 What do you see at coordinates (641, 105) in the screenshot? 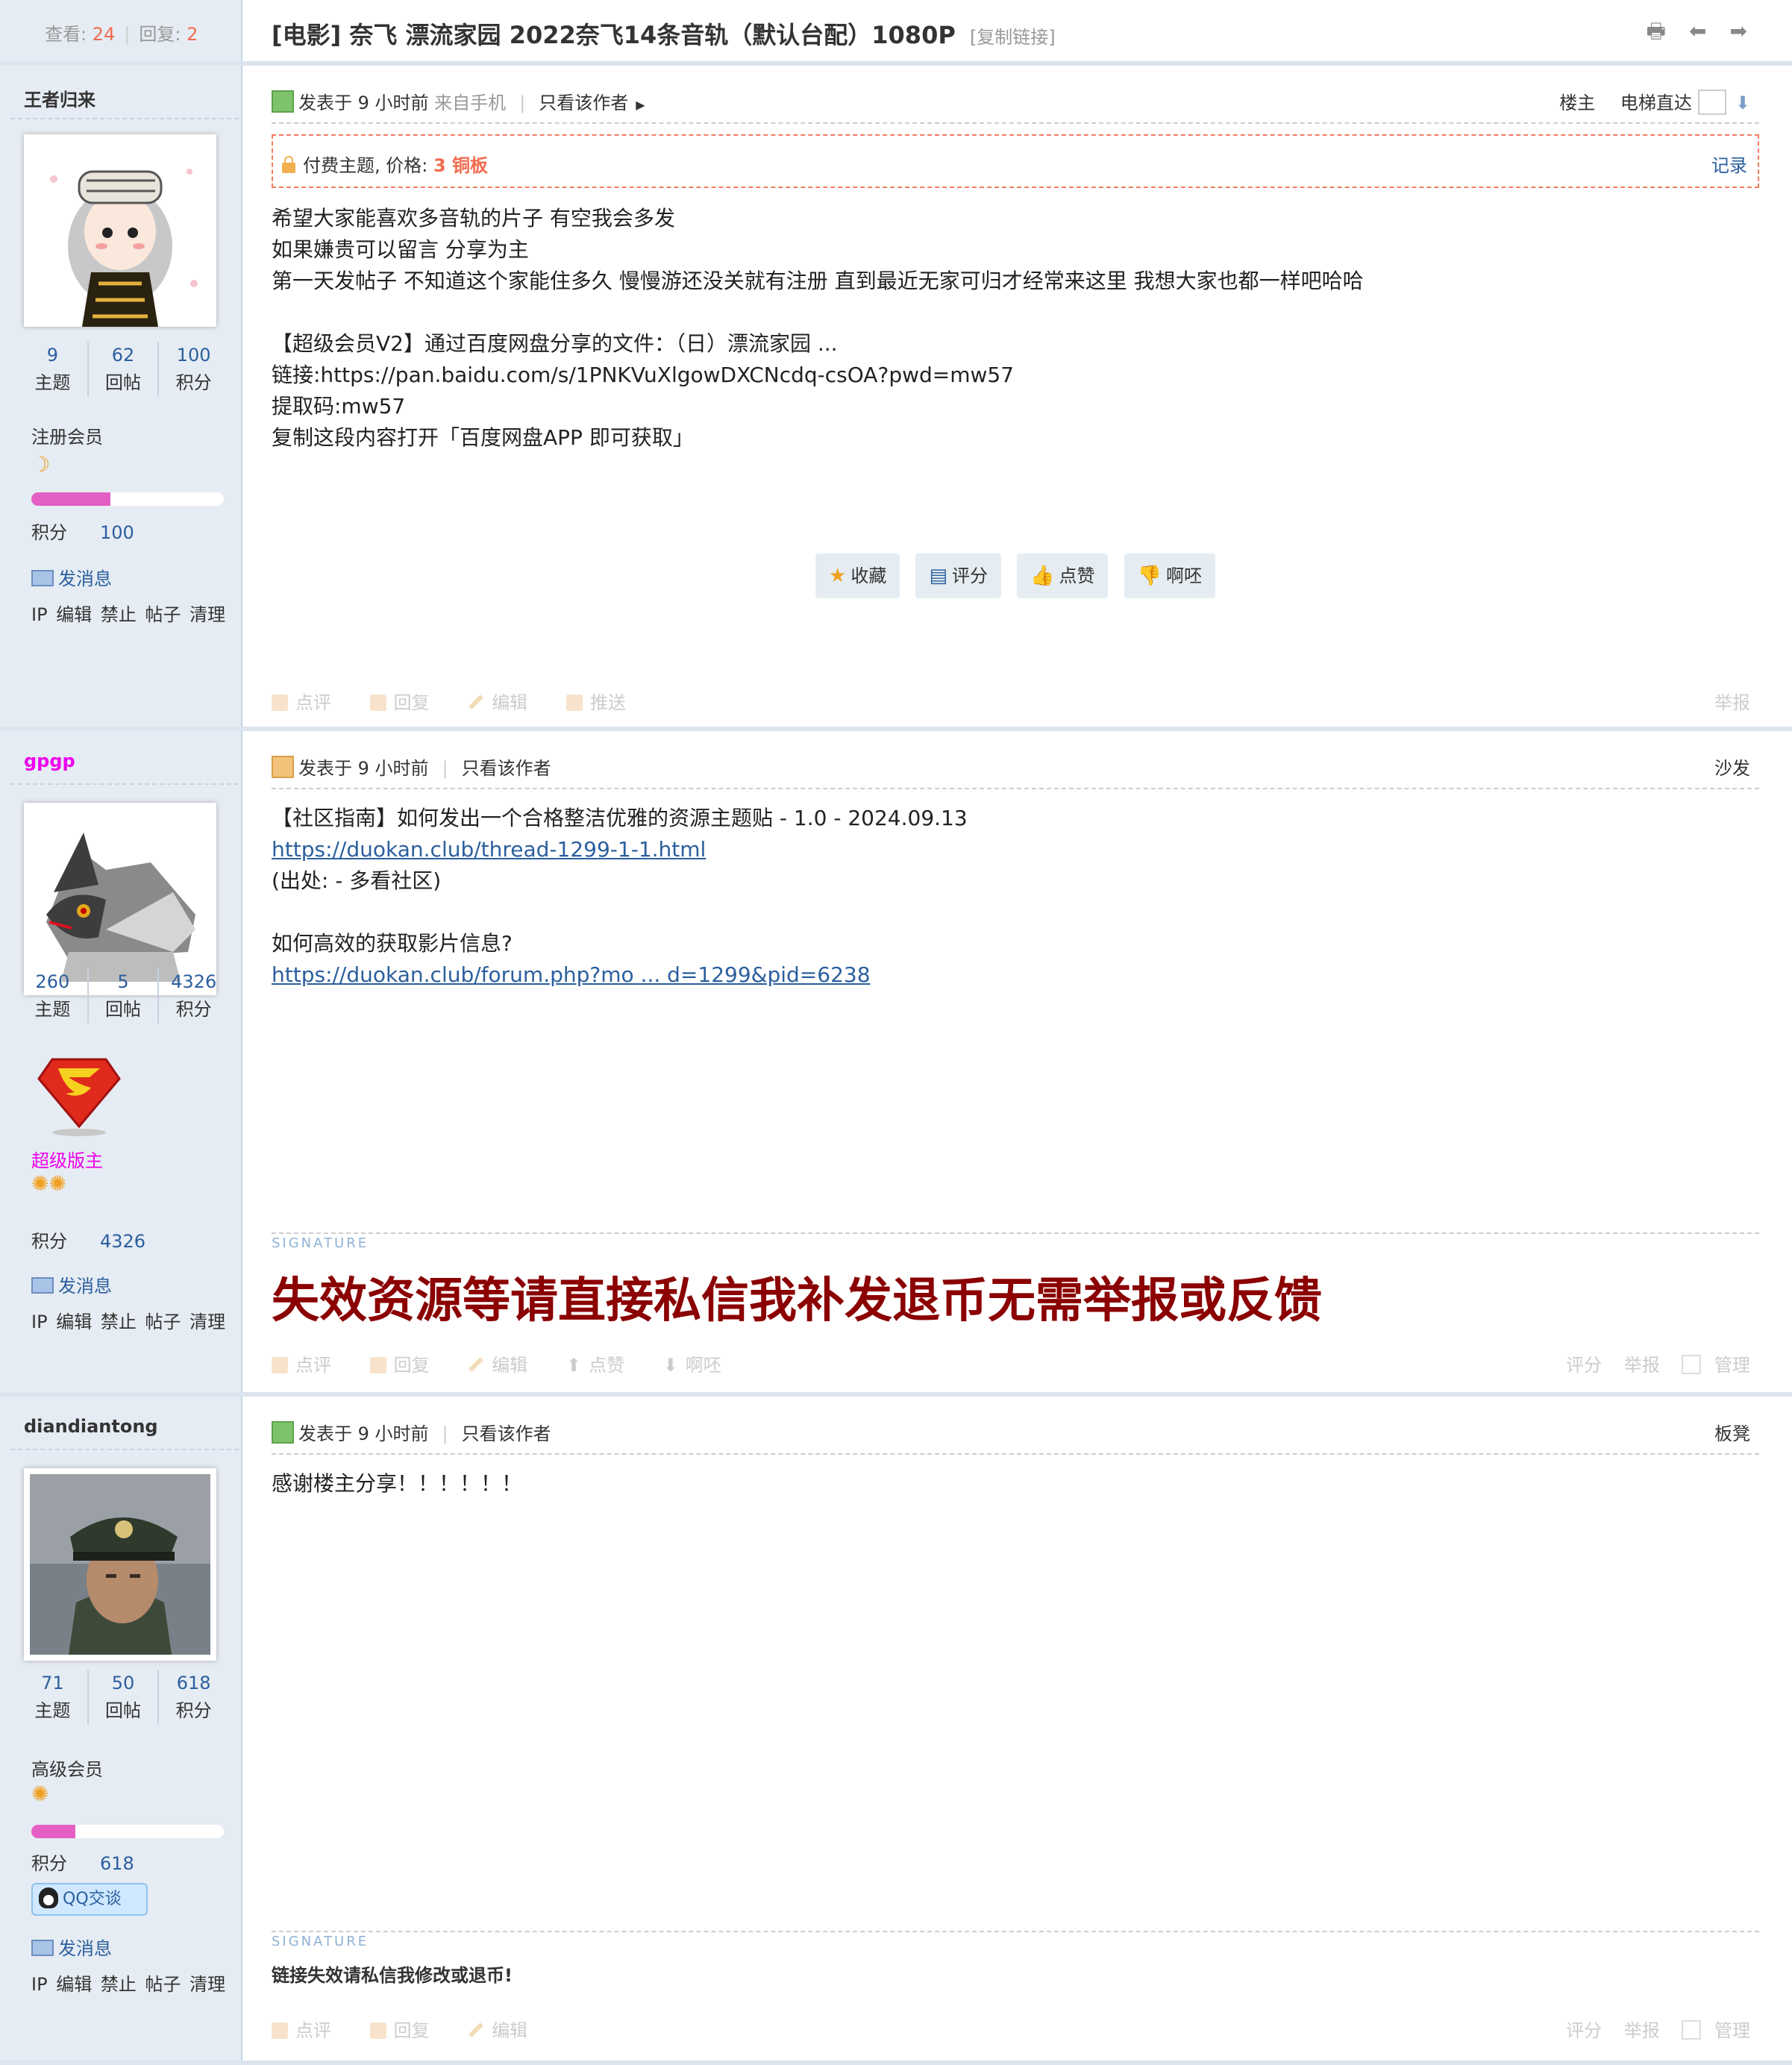
I see `caret-right-icon: ▶` at bounding box center [641, 105].